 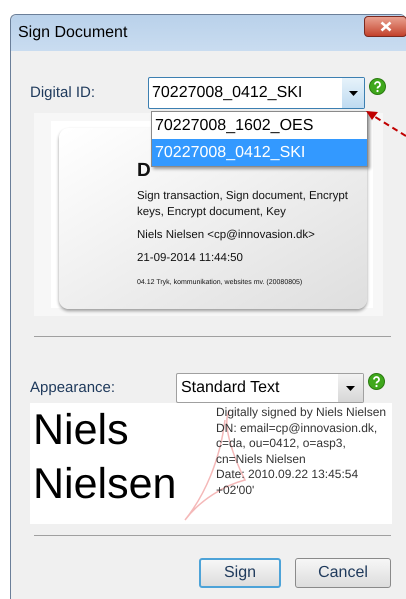 I want to click on field-label: Appearance:, so click(x=73, y=388).